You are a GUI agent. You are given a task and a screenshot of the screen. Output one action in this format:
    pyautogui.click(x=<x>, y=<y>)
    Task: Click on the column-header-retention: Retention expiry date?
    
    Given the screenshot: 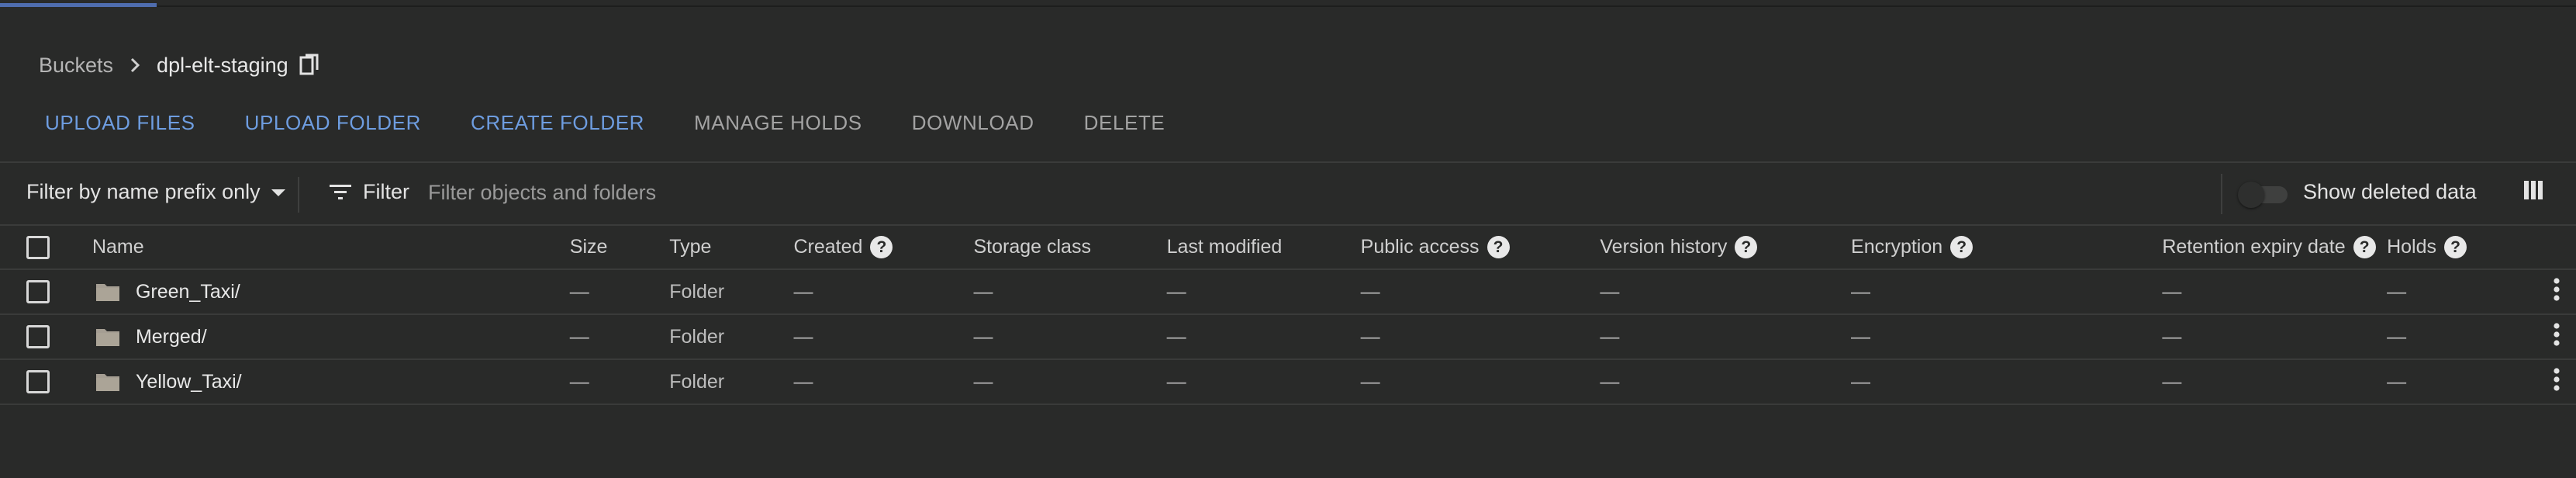 What is the action you would take?
    pyautogui.click(x=2274, y=247)
    